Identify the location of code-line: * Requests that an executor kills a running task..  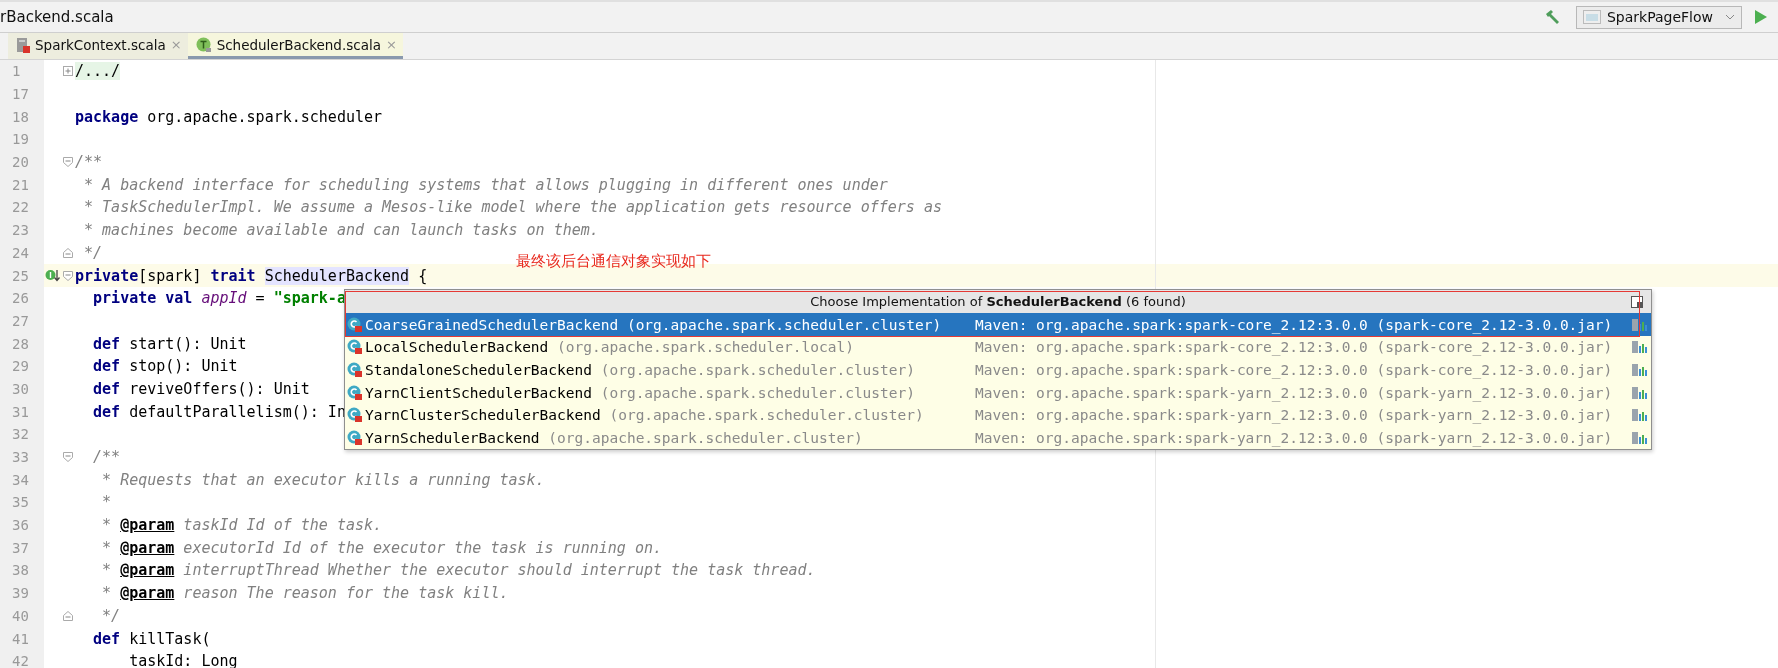
(323, 479).